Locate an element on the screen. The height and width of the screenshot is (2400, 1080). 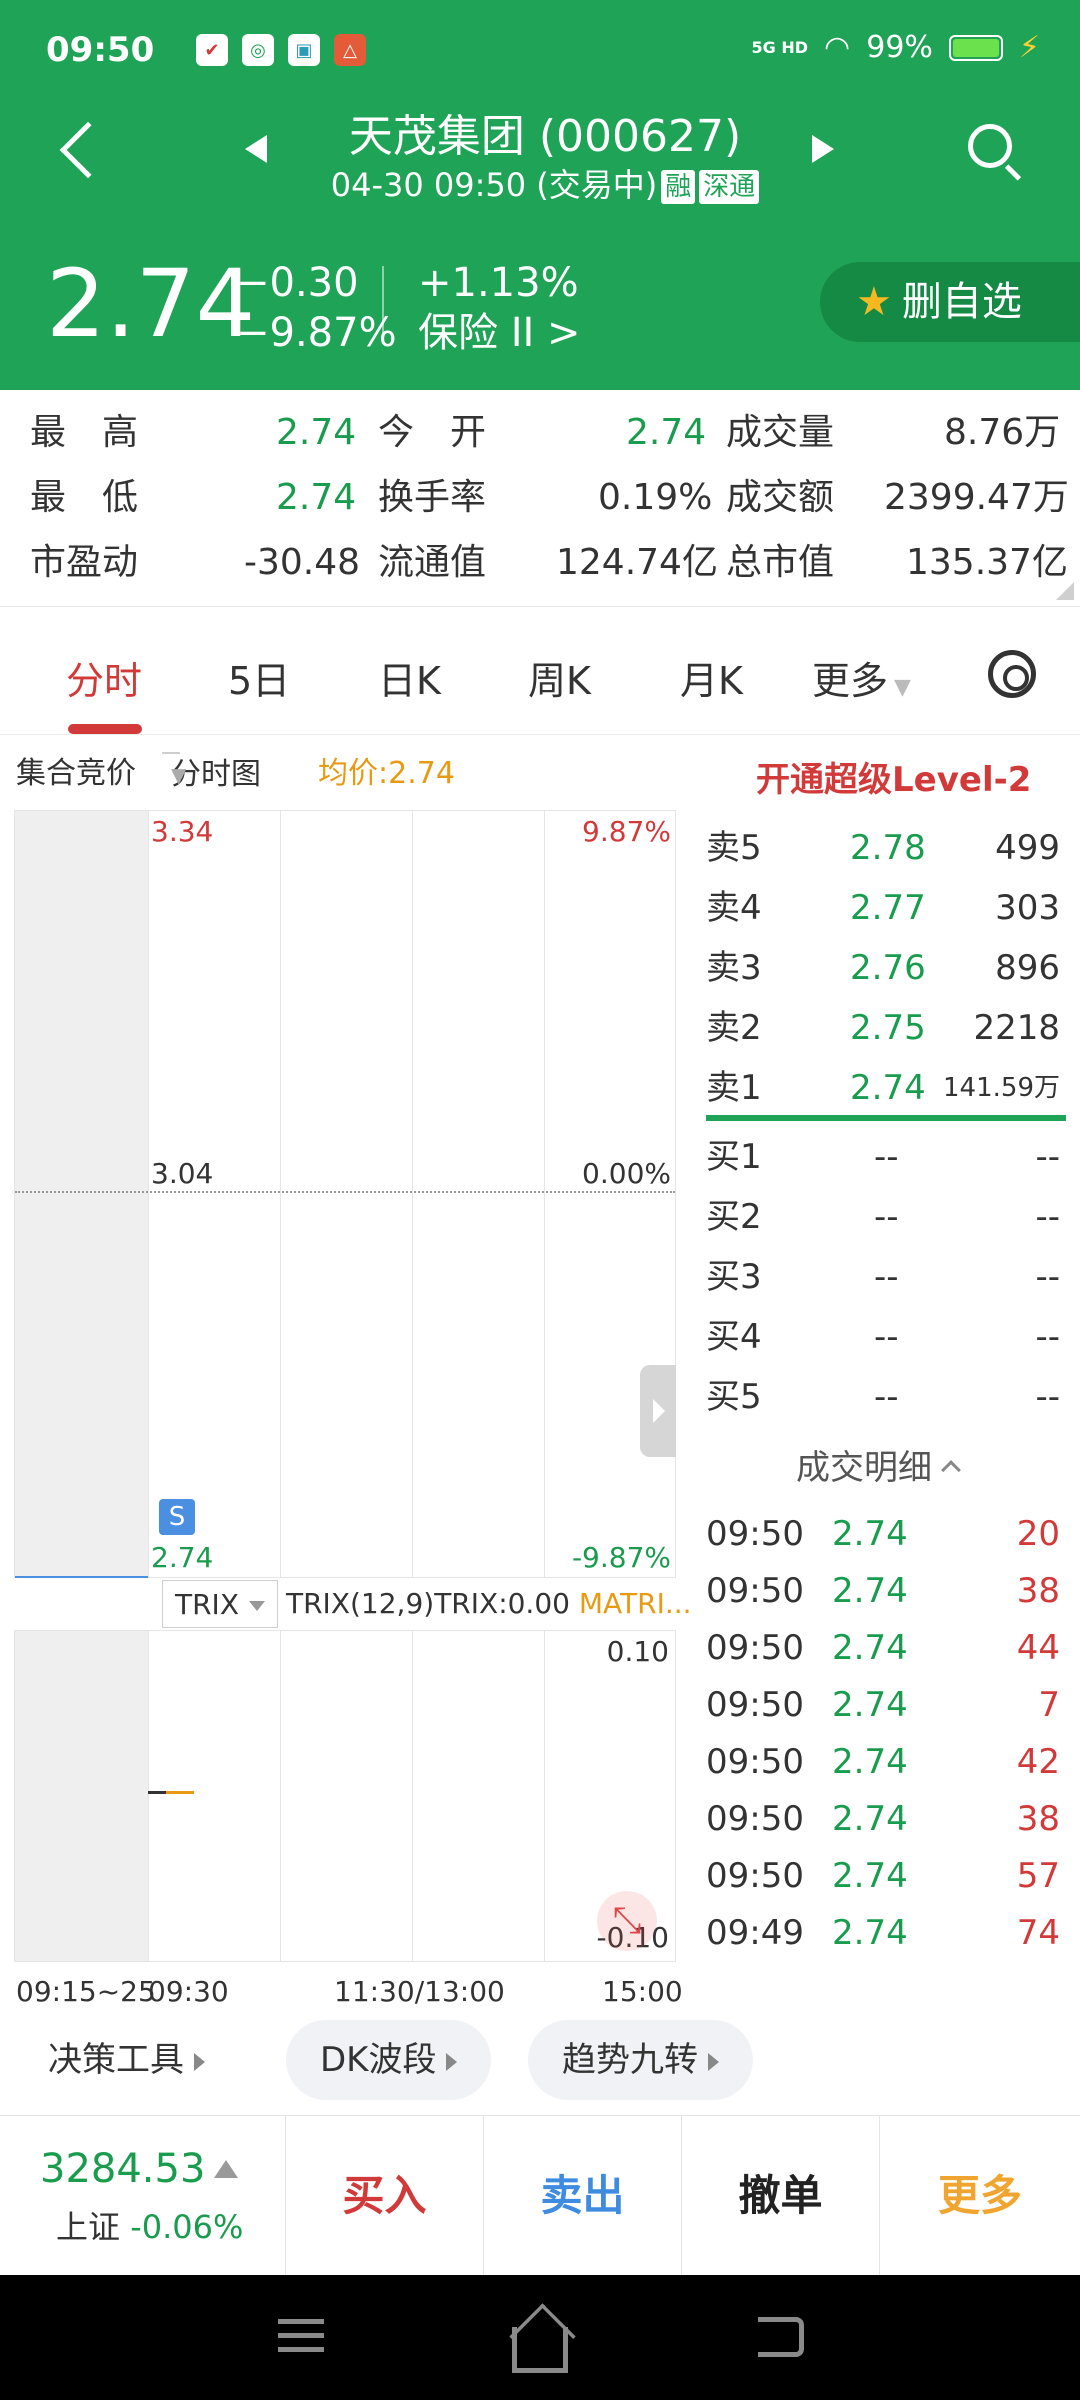
tab-5day: 5日 is located at coordinates (259, 677).